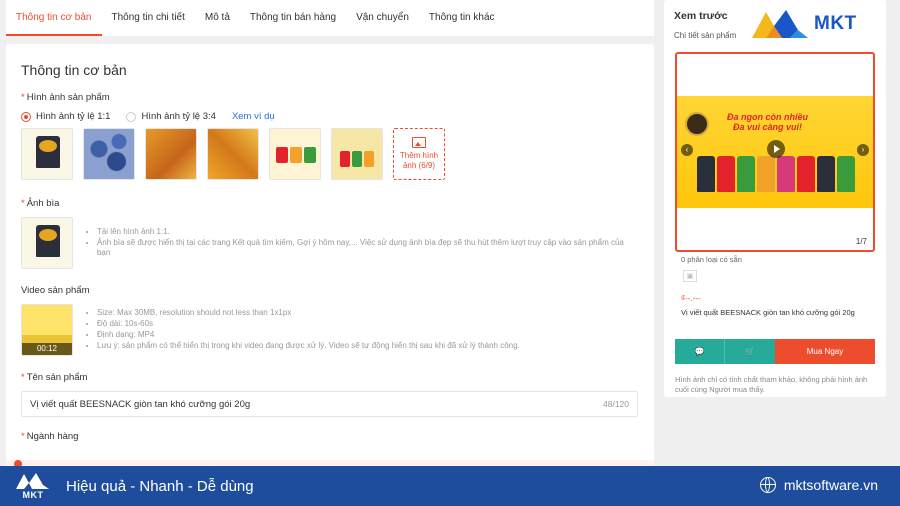 The width and height of the screenshot is (900, 506). What do you see at coordinates (462, 18) in the screenshot?
I see `tab-other-info: Thông tin khác` at bounding box center [462, 18].